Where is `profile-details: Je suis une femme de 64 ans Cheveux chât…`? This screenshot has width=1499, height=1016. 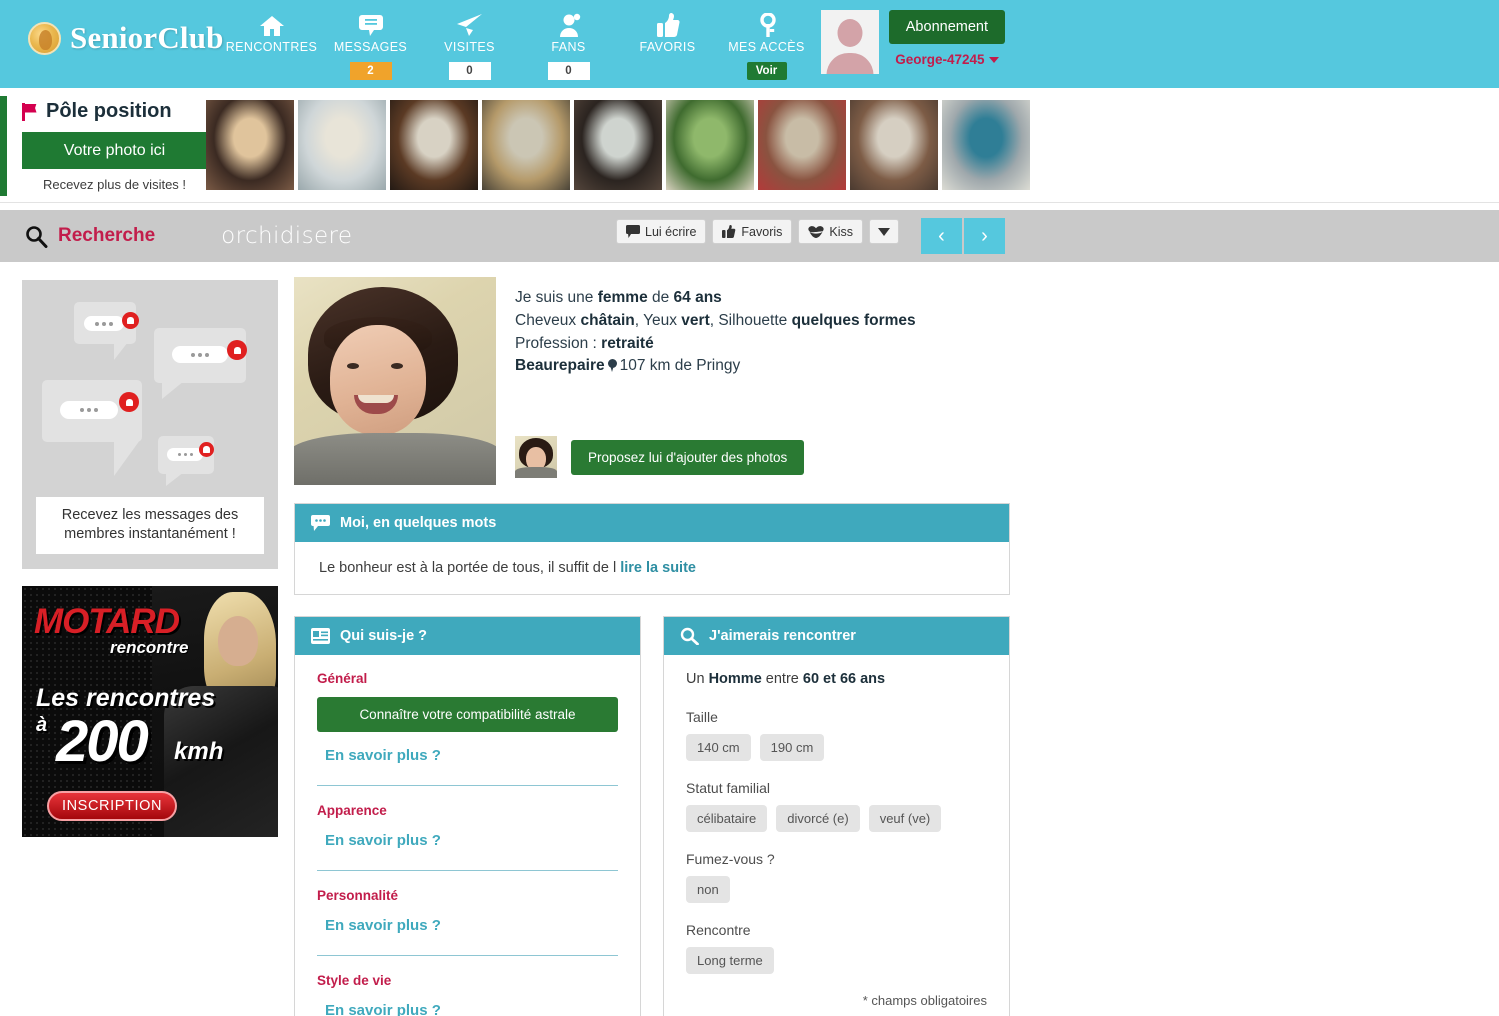
profile-details: Je suis une femme de 64 ans Cheveux chât… is located at coordinates (706, 381).